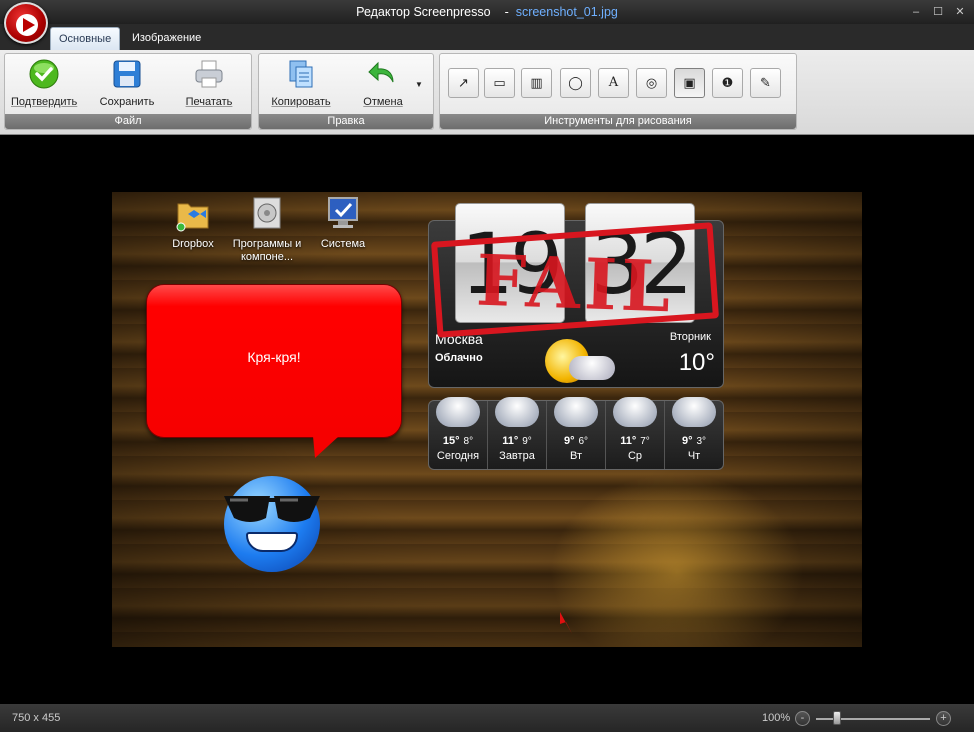  What do you see at coordinates (487, 718) in the screenshot?
I see `status-bar: 750 x 455 100% - +` at bounding box center [487, 718].